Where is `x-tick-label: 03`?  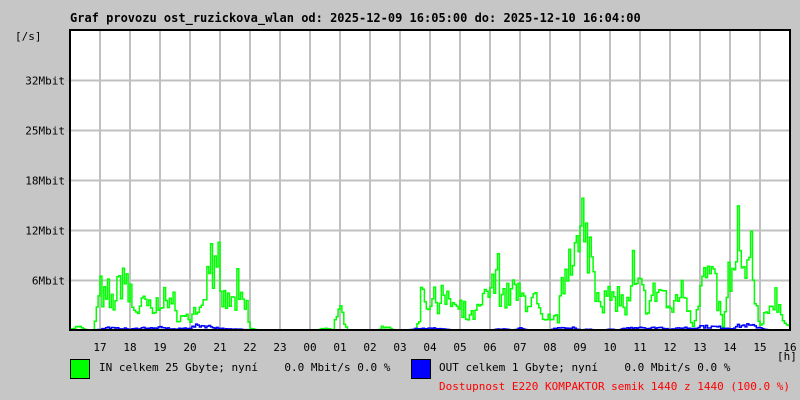
x-tick-label: 03 is located at coordinates (399, 347).